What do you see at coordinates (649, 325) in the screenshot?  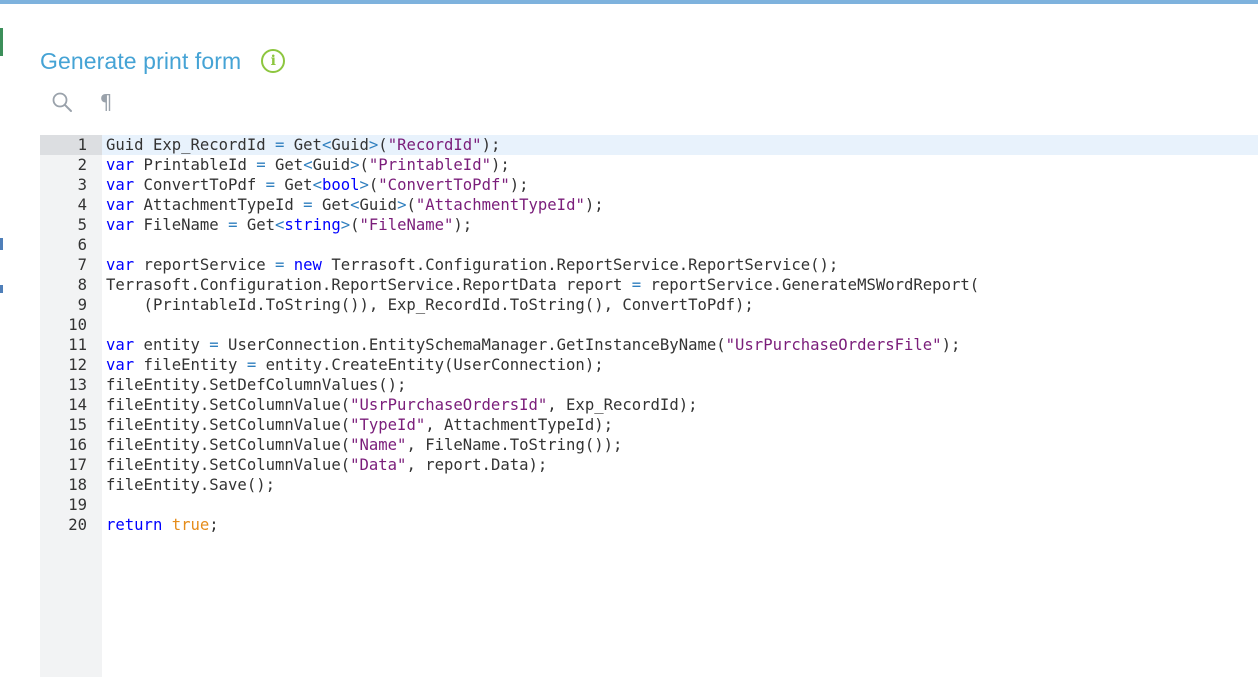 I see `code-line: 10` at bounding box center [649, 325].